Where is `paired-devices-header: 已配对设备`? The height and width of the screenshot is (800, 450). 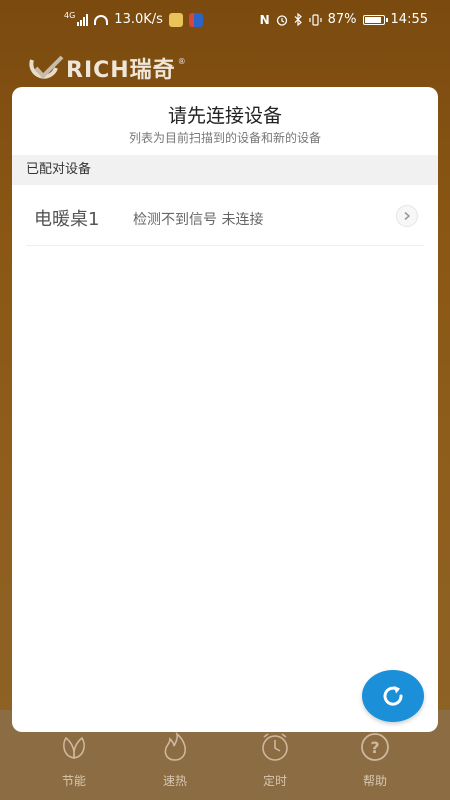
paired-devices-header: 已配对设备 is located at coordinates (225, 170).